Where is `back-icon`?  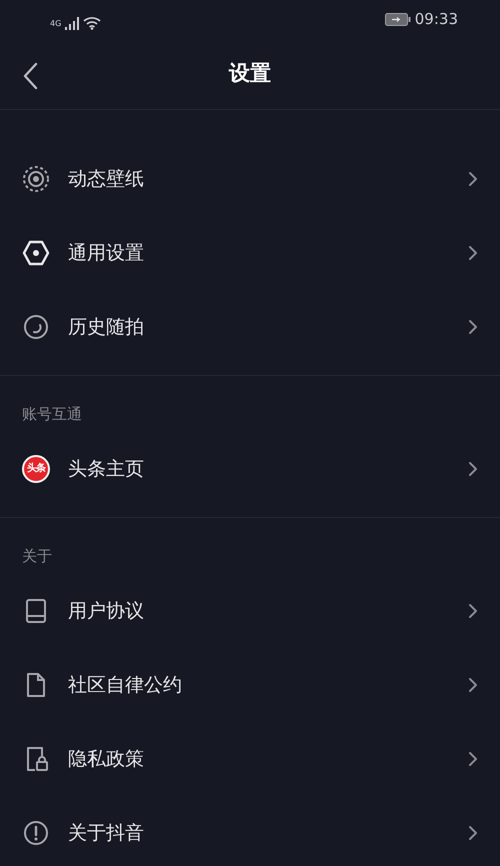
back-icon is located at coordinates (30, 76).